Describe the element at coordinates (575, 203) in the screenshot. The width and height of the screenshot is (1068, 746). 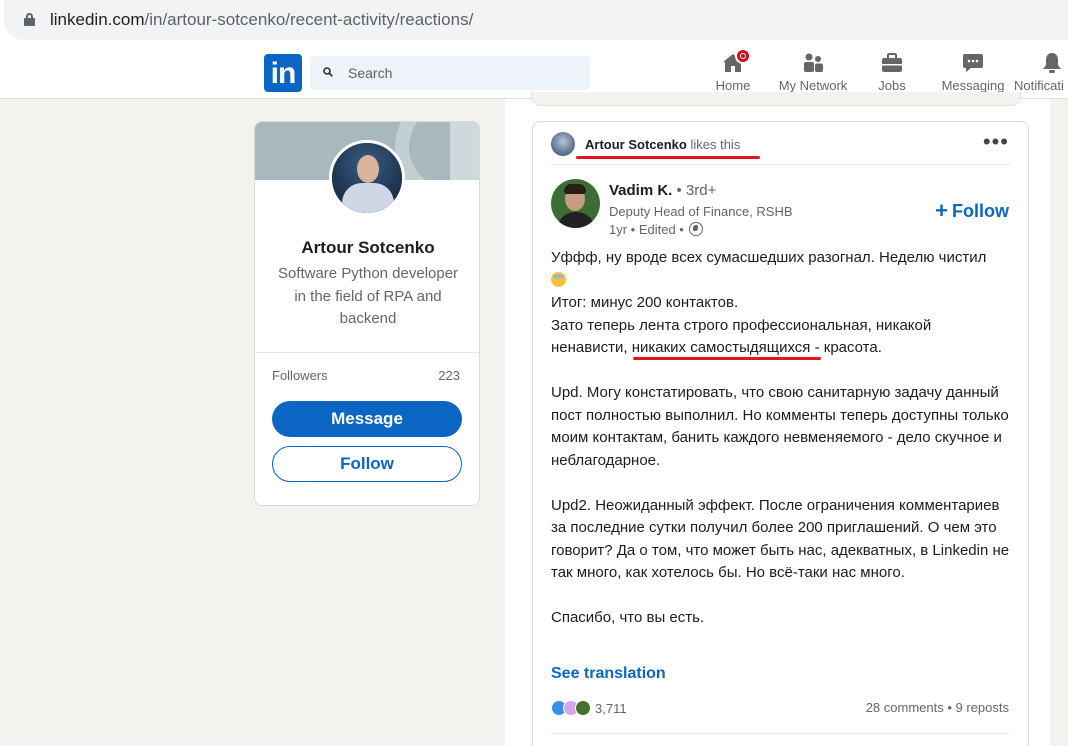
I see `author-avatar` at that location.